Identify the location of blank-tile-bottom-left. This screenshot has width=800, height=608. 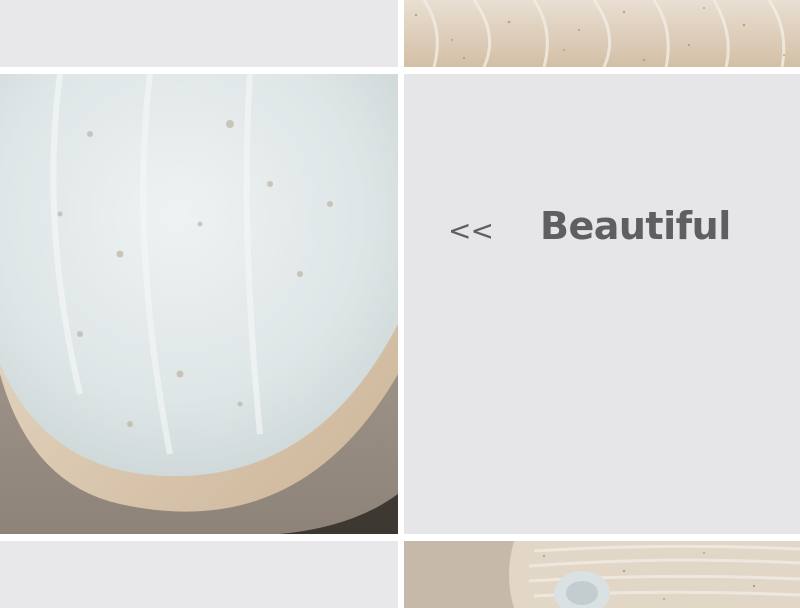
(199, 574).